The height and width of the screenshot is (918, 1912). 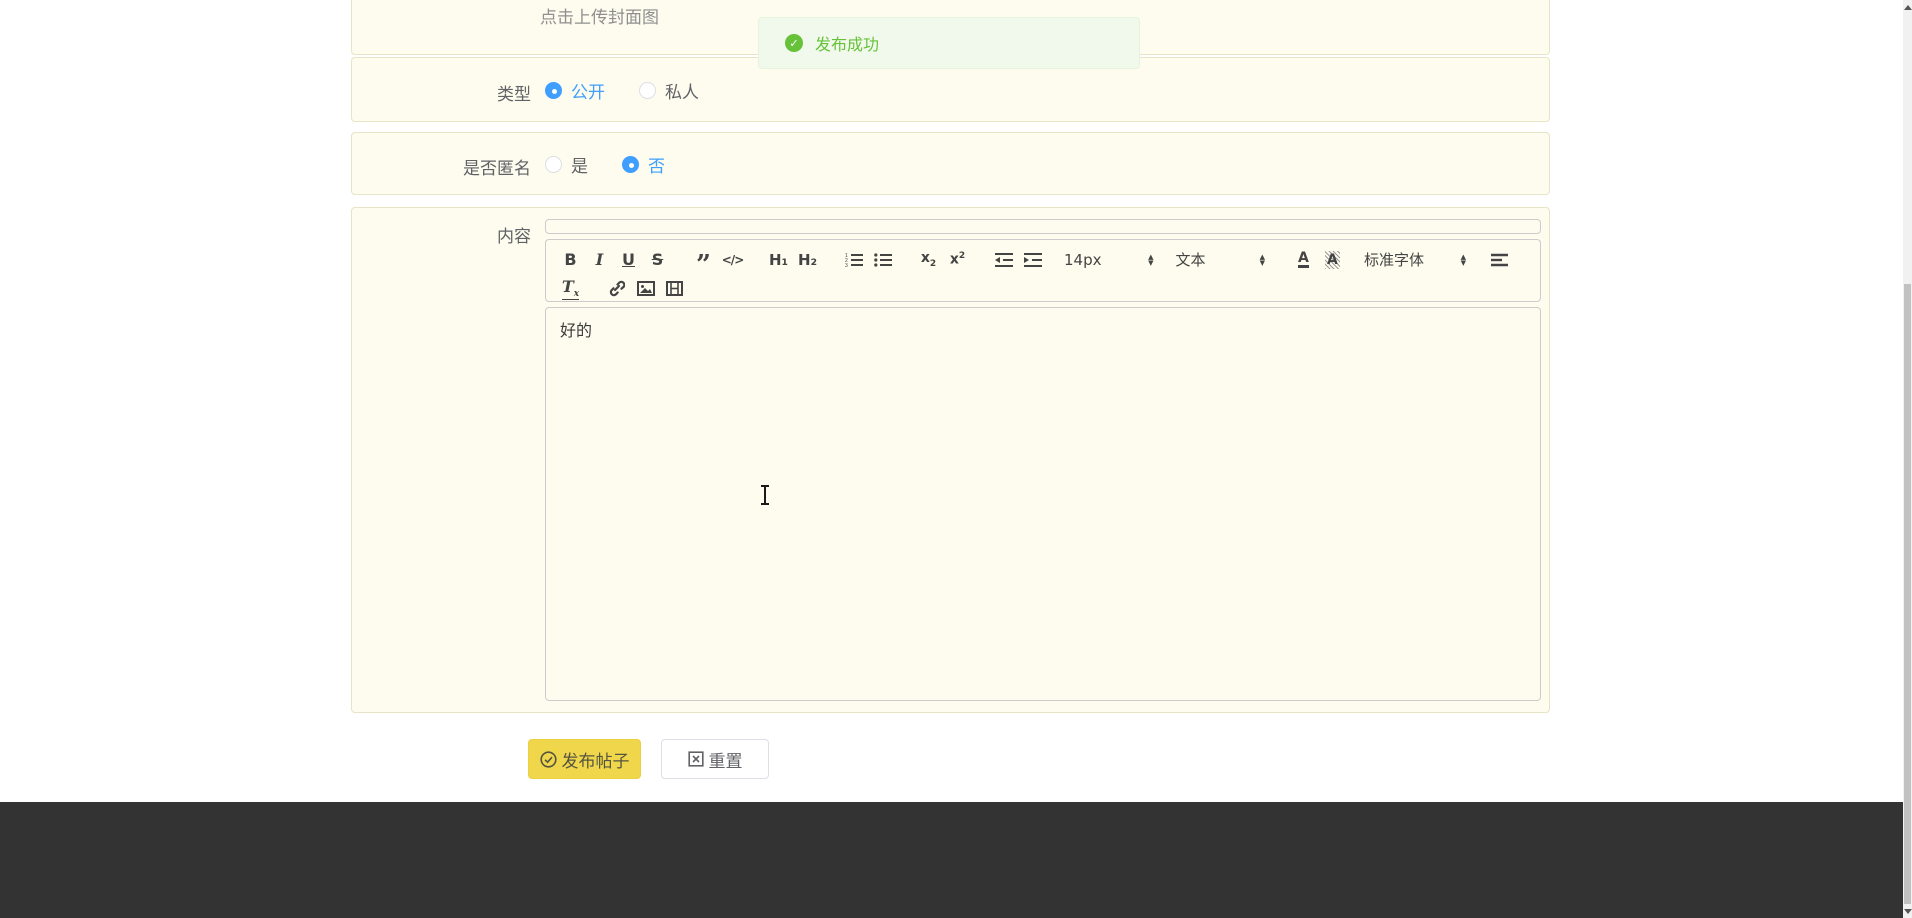 What do you see at coordinates (622, 90) in the screenshot?
I see `type-radio-group: 公开 私人` at bounding box center [622, 90].